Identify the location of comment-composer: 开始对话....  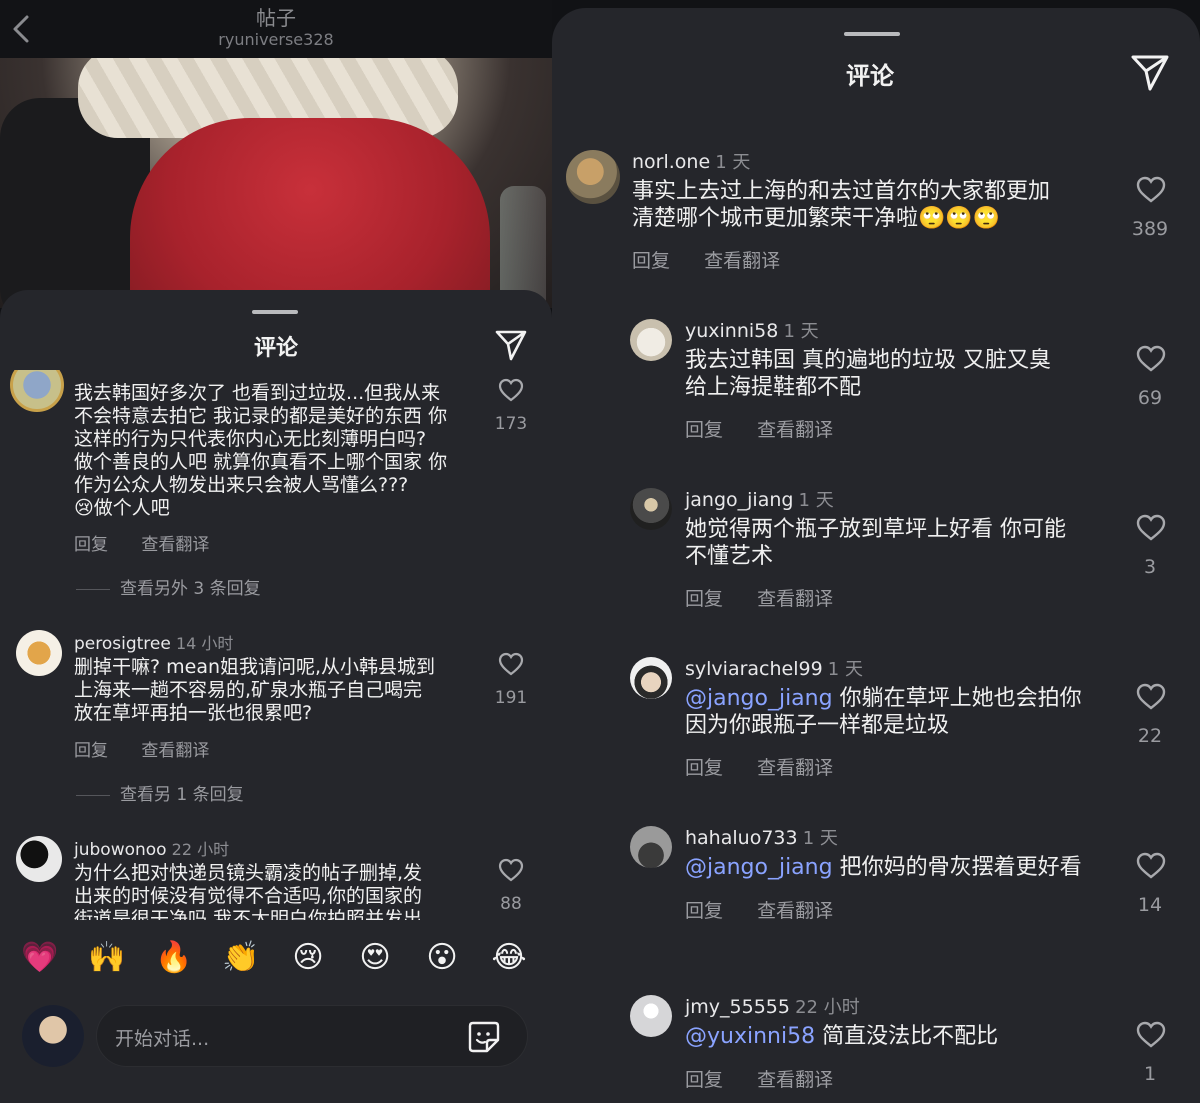
(276, 1038).